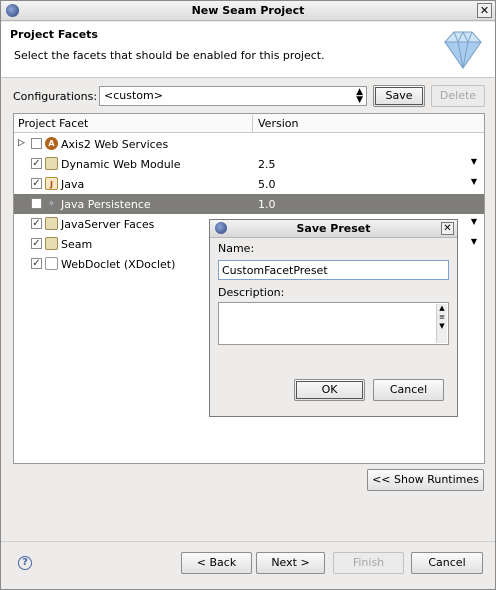  What do you see at coordinates (267, 164) in the screenshot?
I see `facet-version: 2.5` at bounding box center [267, 164].